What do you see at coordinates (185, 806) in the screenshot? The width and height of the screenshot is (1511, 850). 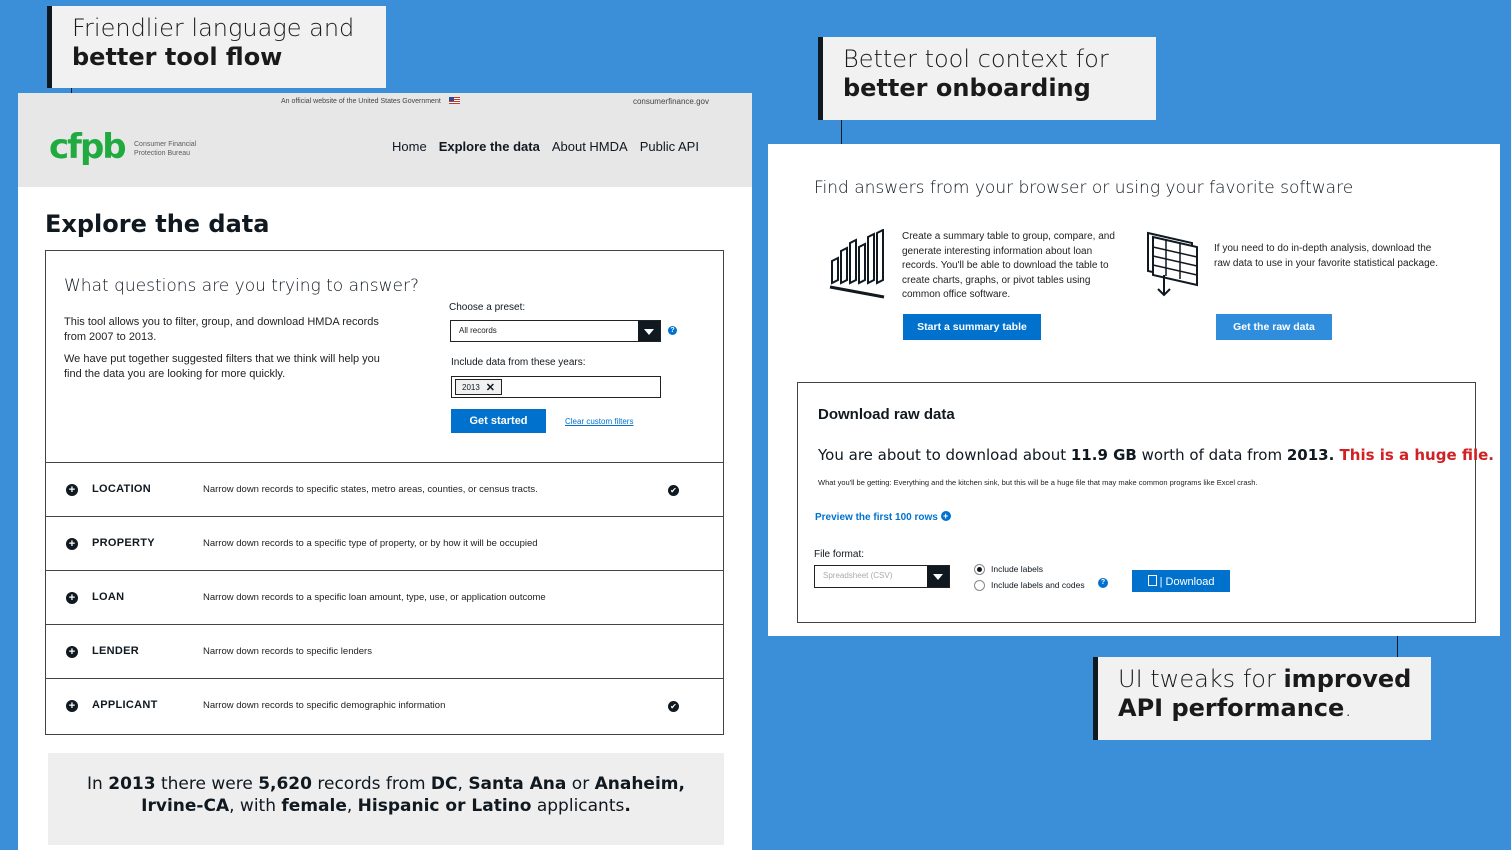 I see `summary-location: Irvine-CA` at bounding box center [185, 806].